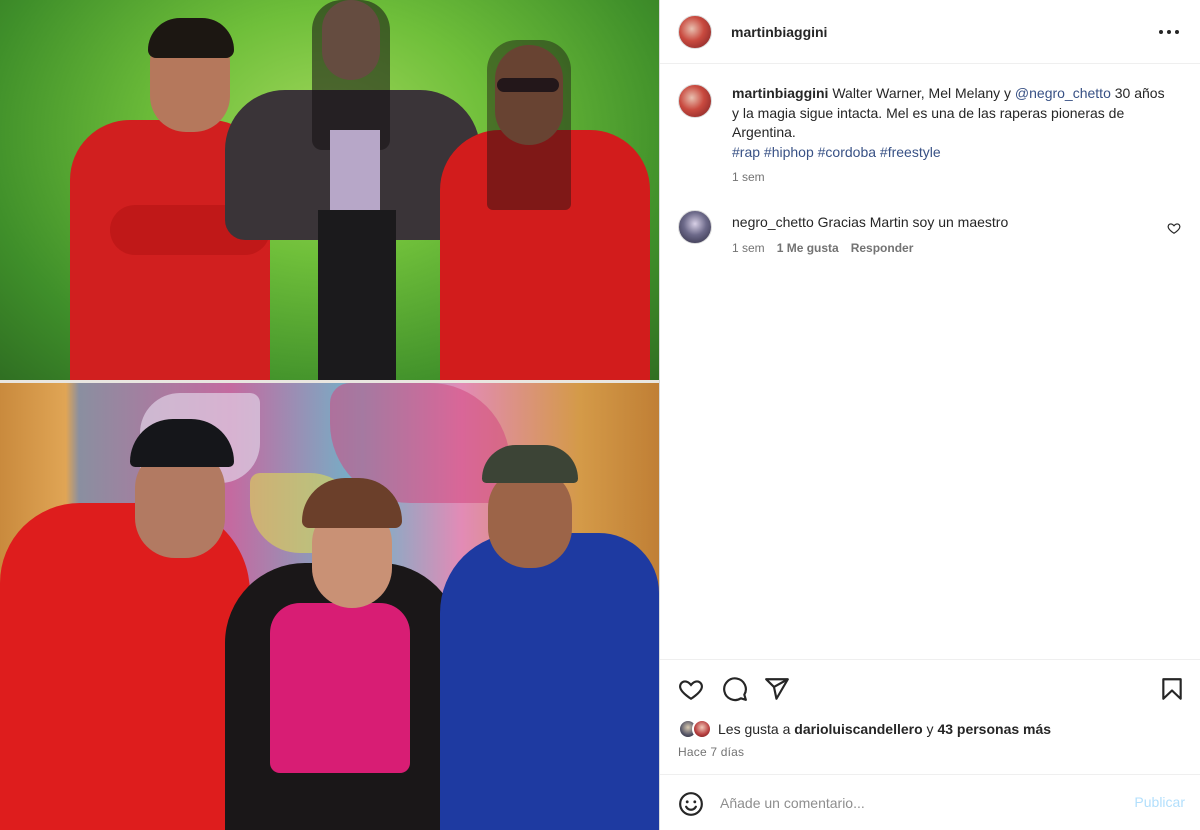 The height and width of the screenshot is (830, 1200). I want to click on liker-avatar, so click(702, 729).